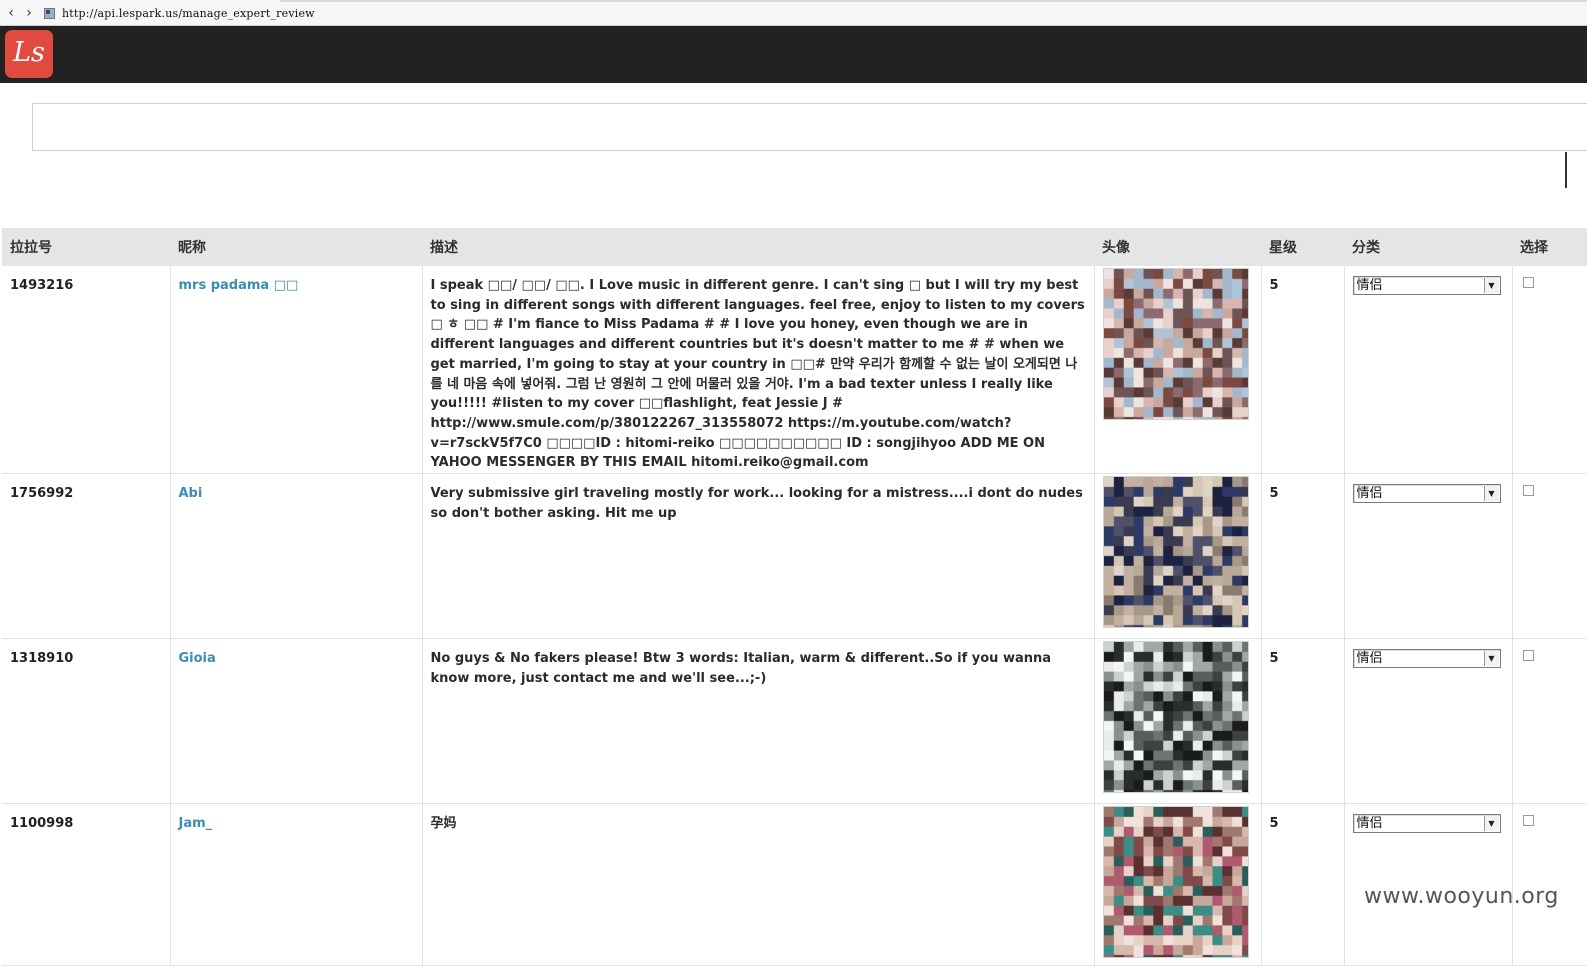  What do you see at coordinates (49, 13) in the screenshot?
I see `page-favicon-icon` at bounding box center [49, 13].